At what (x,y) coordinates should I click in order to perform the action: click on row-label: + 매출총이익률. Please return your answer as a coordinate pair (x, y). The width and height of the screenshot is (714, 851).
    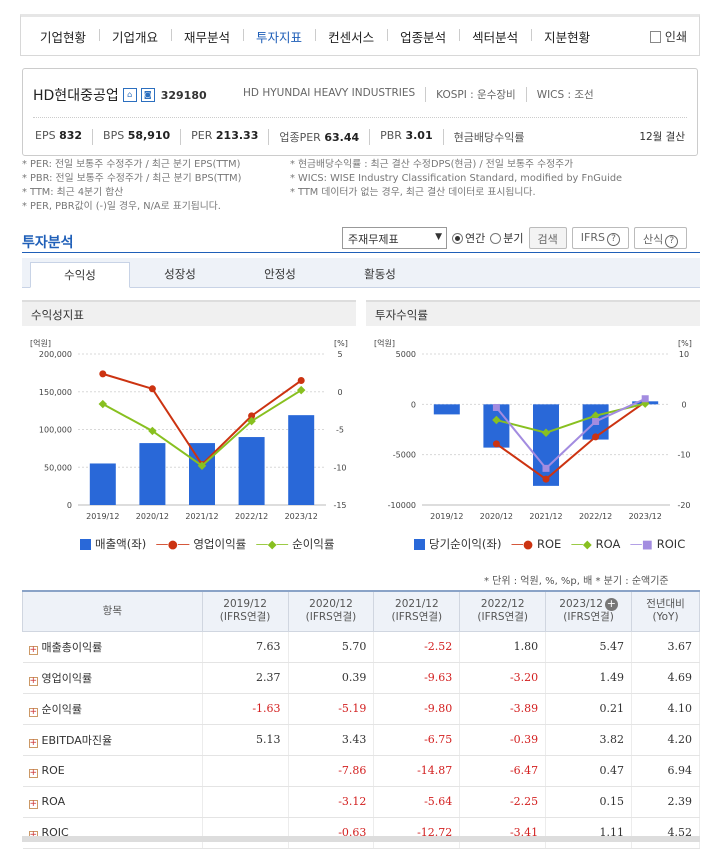
    Looking at the image, I should click on (112, 647).